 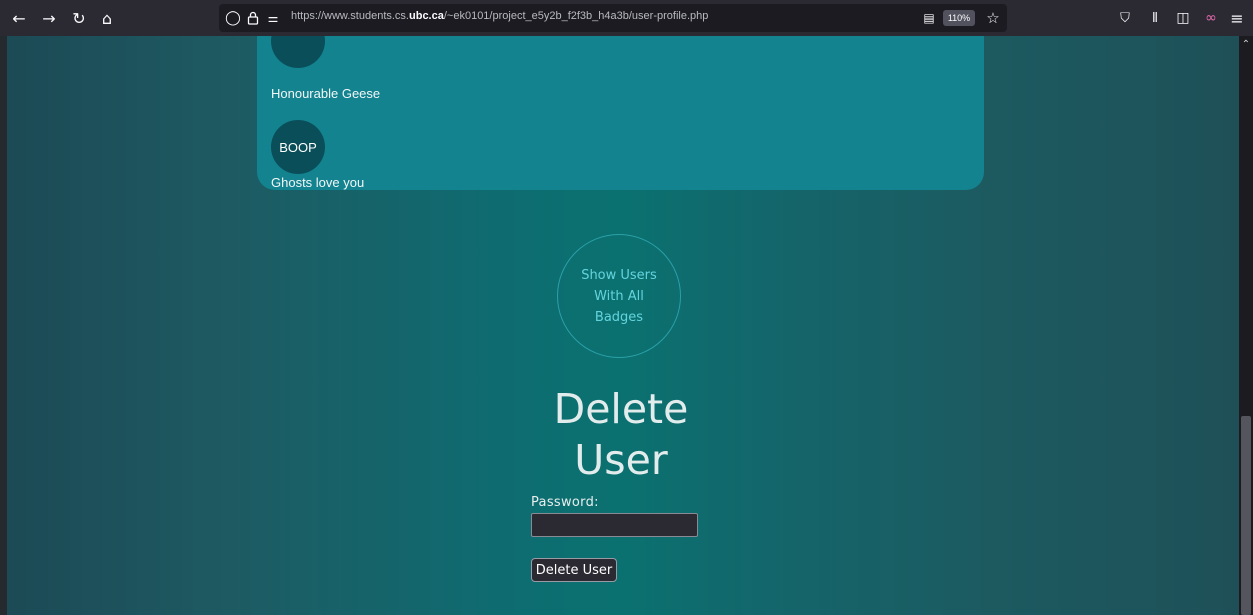 What do you see at coordinates (993, 18) in the screenshot?
I see `bookmark-star-icon: ☆` at bounding box center [993, 18].